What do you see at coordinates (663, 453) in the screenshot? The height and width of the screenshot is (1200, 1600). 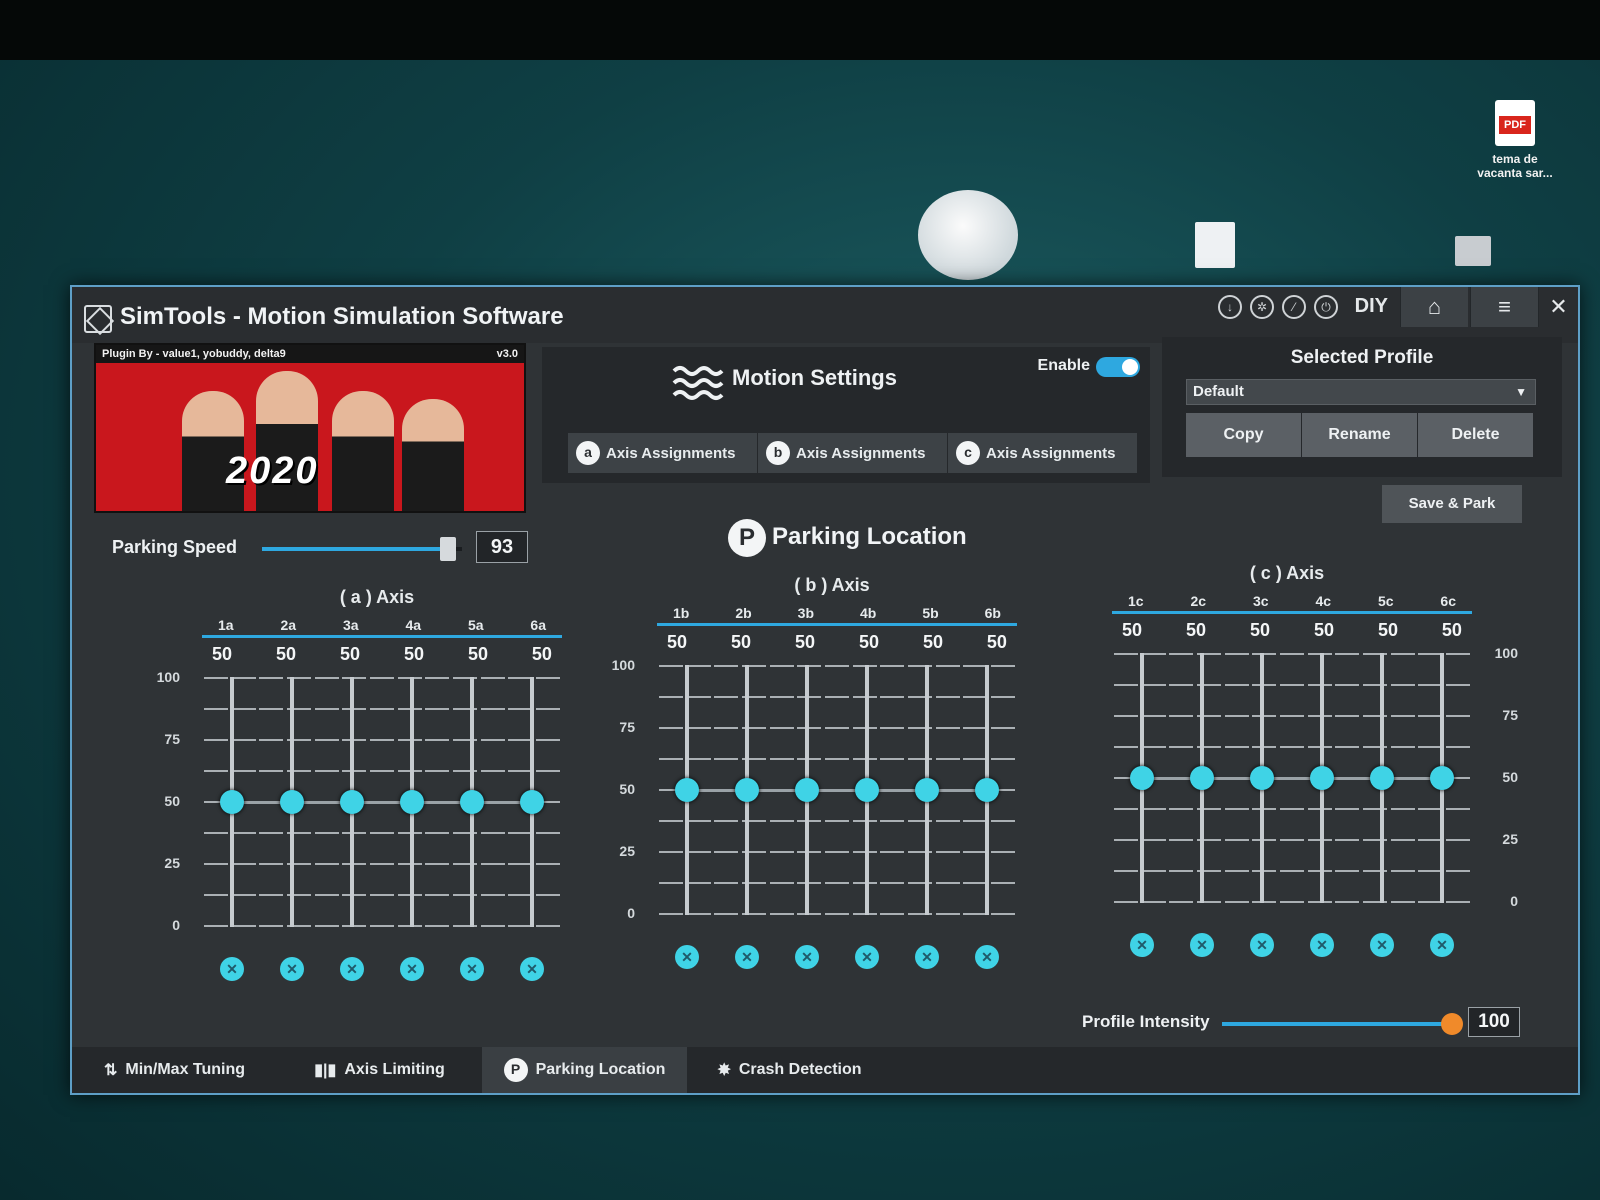 I see `axis-a-assignments-button: a Axis Assignments` at bounding box center [663, 453].